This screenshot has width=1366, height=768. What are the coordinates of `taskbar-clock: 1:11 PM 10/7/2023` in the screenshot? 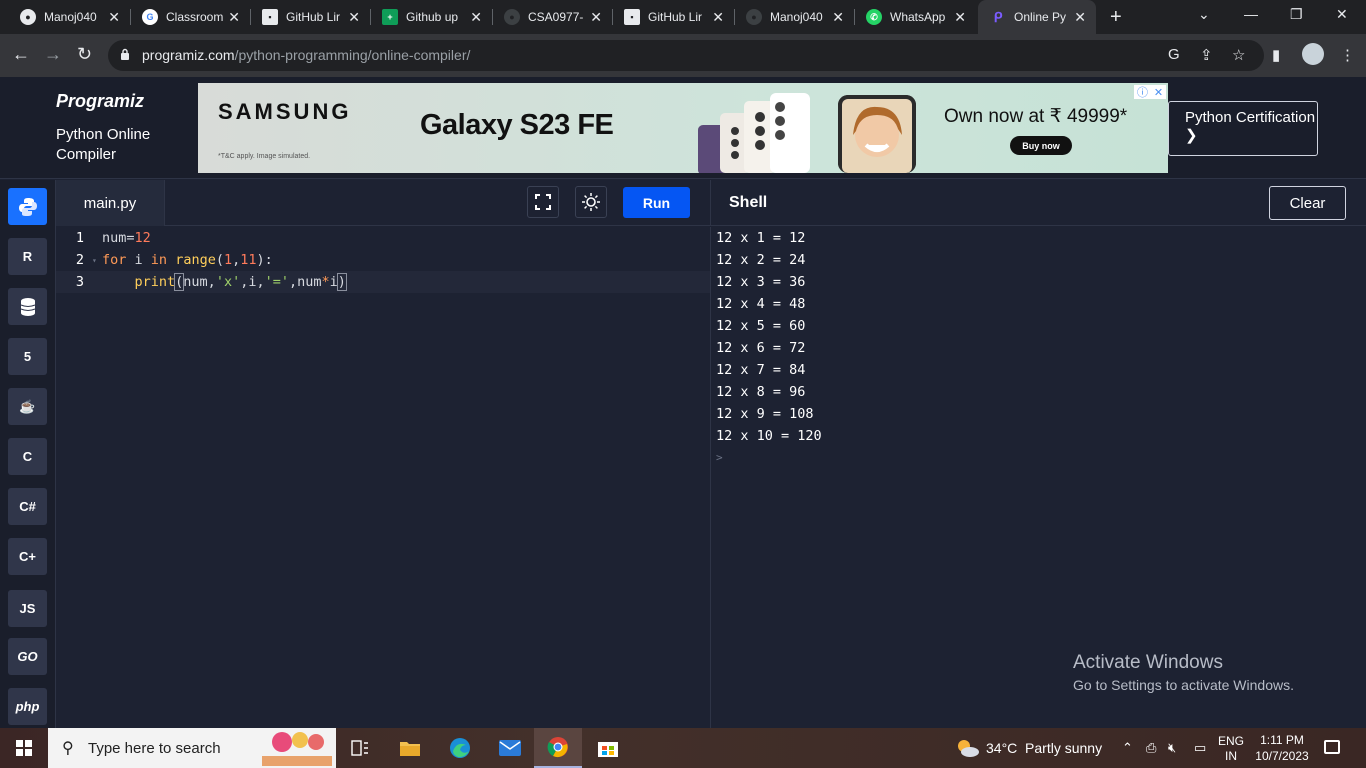 It's located at (1282, 748).